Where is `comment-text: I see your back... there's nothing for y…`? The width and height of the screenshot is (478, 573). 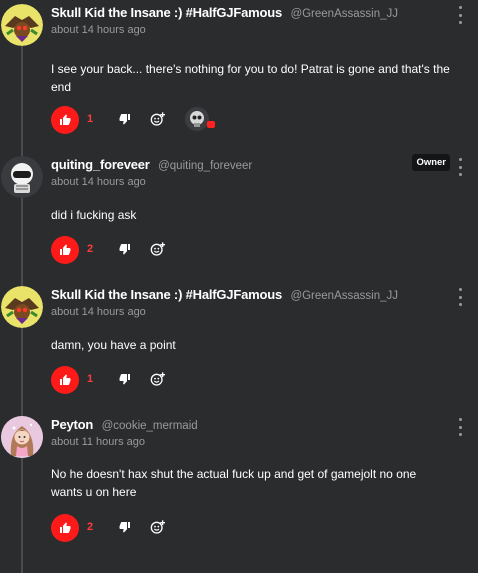
comment-text: I see your back... there's nothing for y… is located at coordinates (250, 78).